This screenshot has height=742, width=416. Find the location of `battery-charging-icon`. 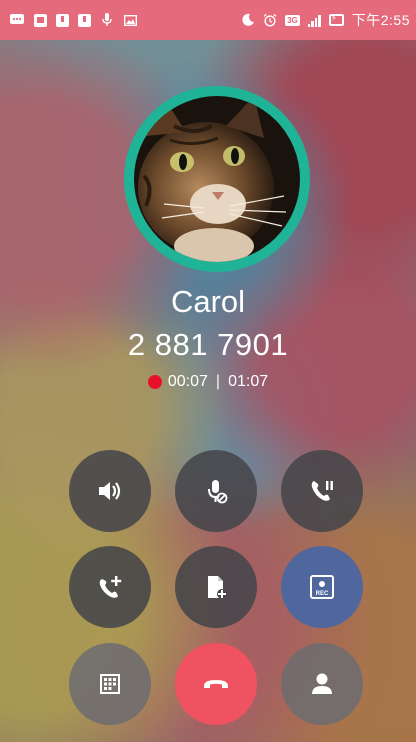

battery-charging-icon is located at coordinates (336, 19).